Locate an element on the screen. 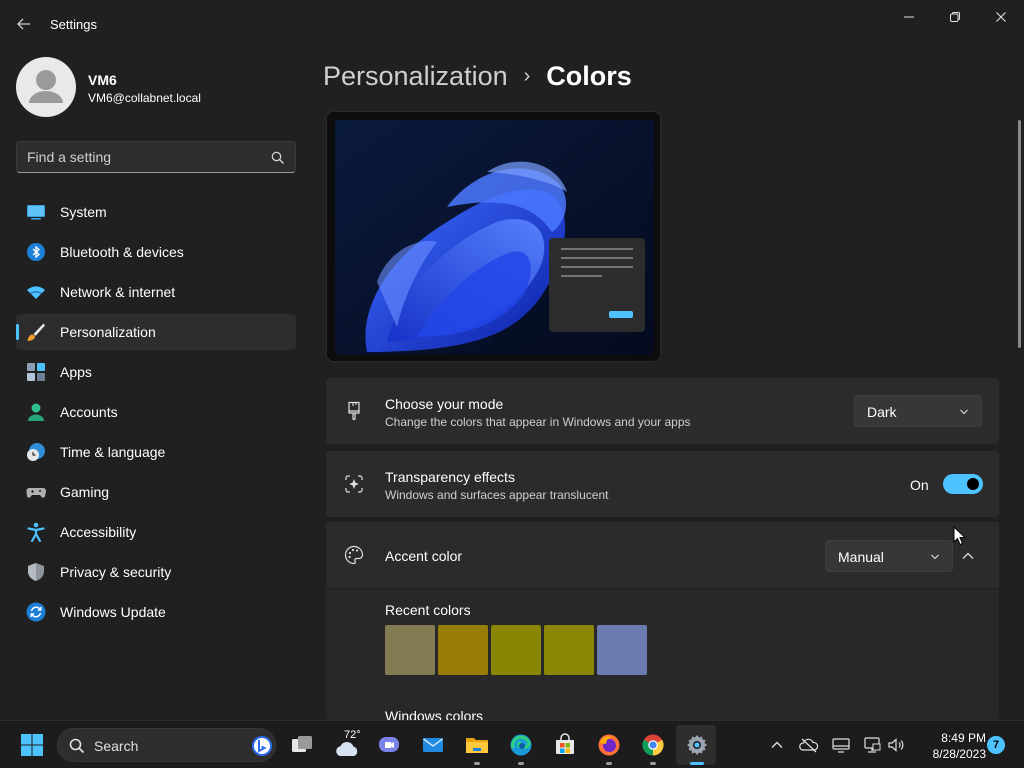 The image size is (1024, 768). display-icon is located at coordinates (841, 745).